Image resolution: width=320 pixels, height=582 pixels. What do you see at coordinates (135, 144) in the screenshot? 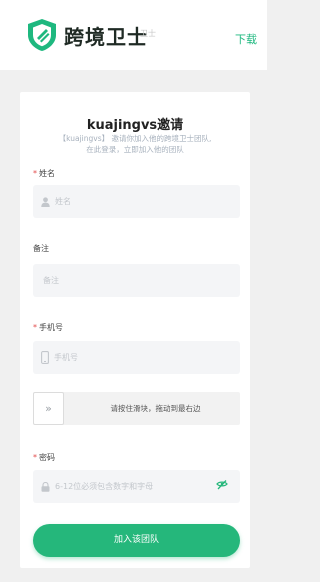
I see `invite-subtitle: 【kuajingvs】 邀请你加入他的跨境卫士团队, 在此登录，立即加入他的团队` at bounding box center [135, 144].